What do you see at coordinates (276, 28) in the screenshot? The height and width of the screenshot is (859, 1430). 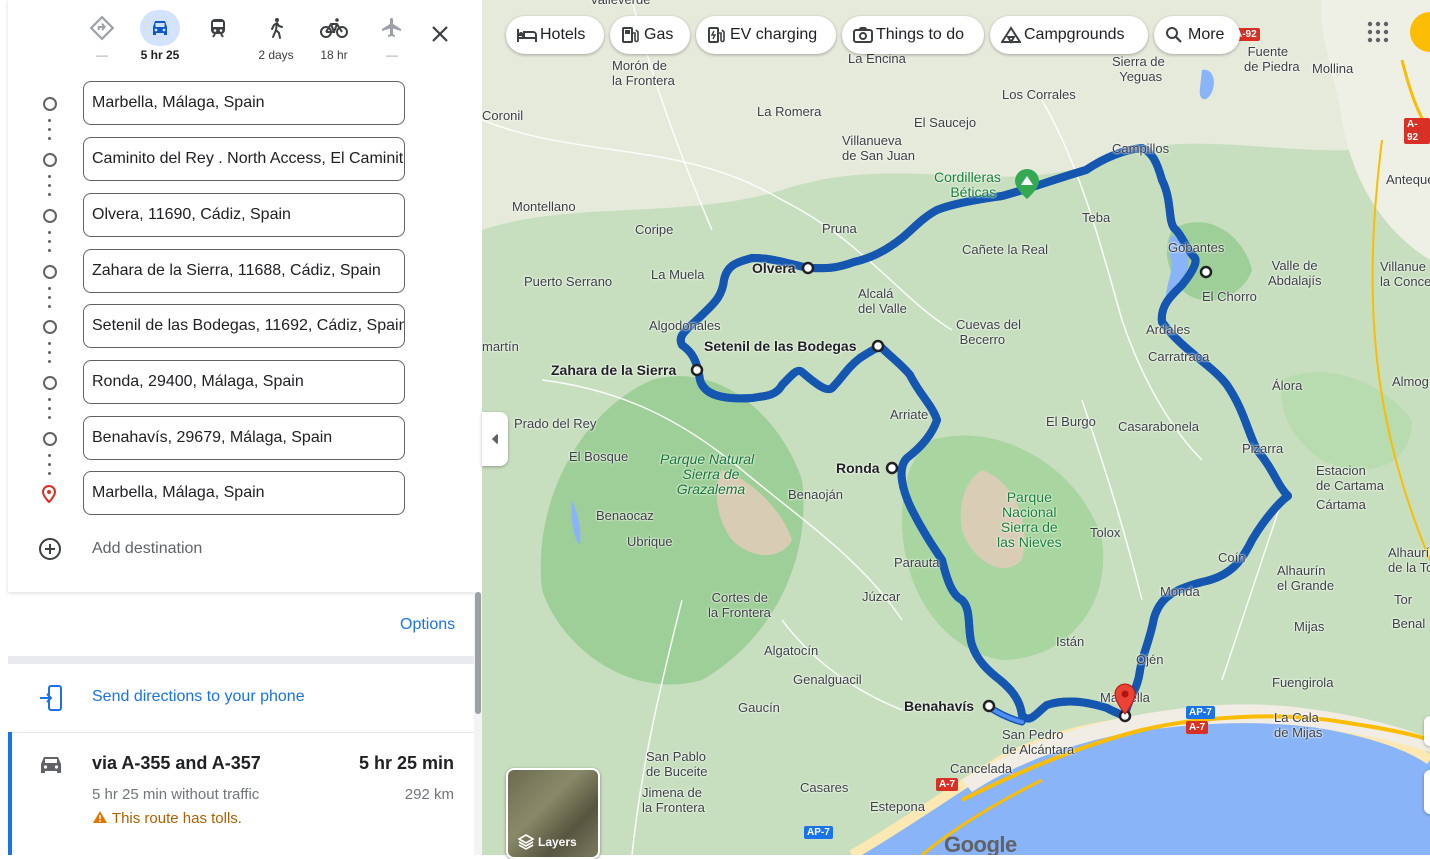 I see `walk-icon` at bounding box center [276, 28].